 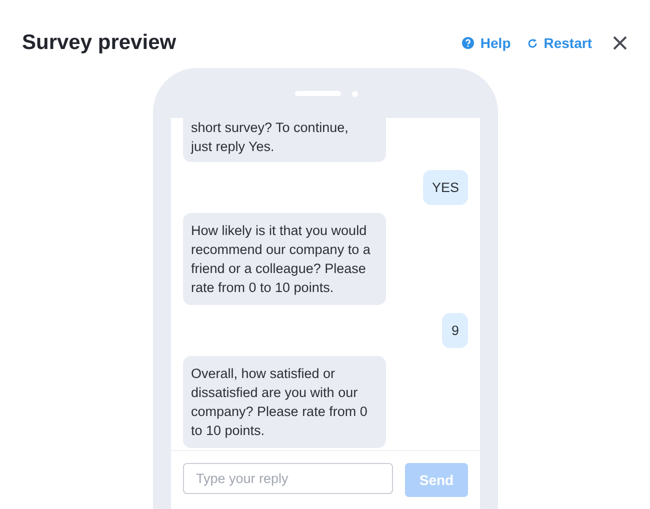 What do you see at coordinates (620, 43) in the screenshot?
I see `close-button` at bounding box center [620, 43].